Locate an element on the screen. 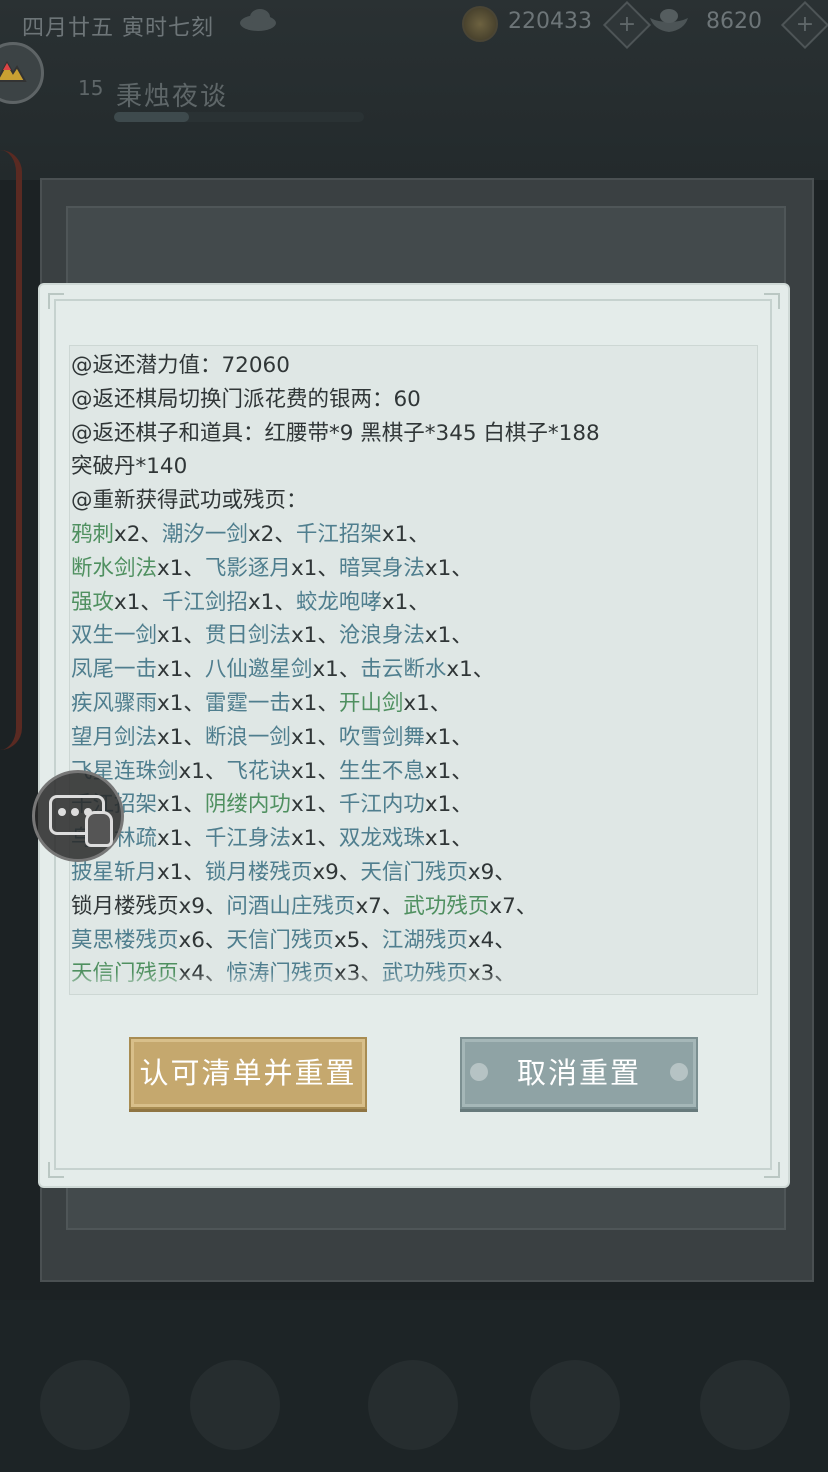 The image size is (828, 1472). skill-name: 开山剑 is located at coordinates (371, 703).